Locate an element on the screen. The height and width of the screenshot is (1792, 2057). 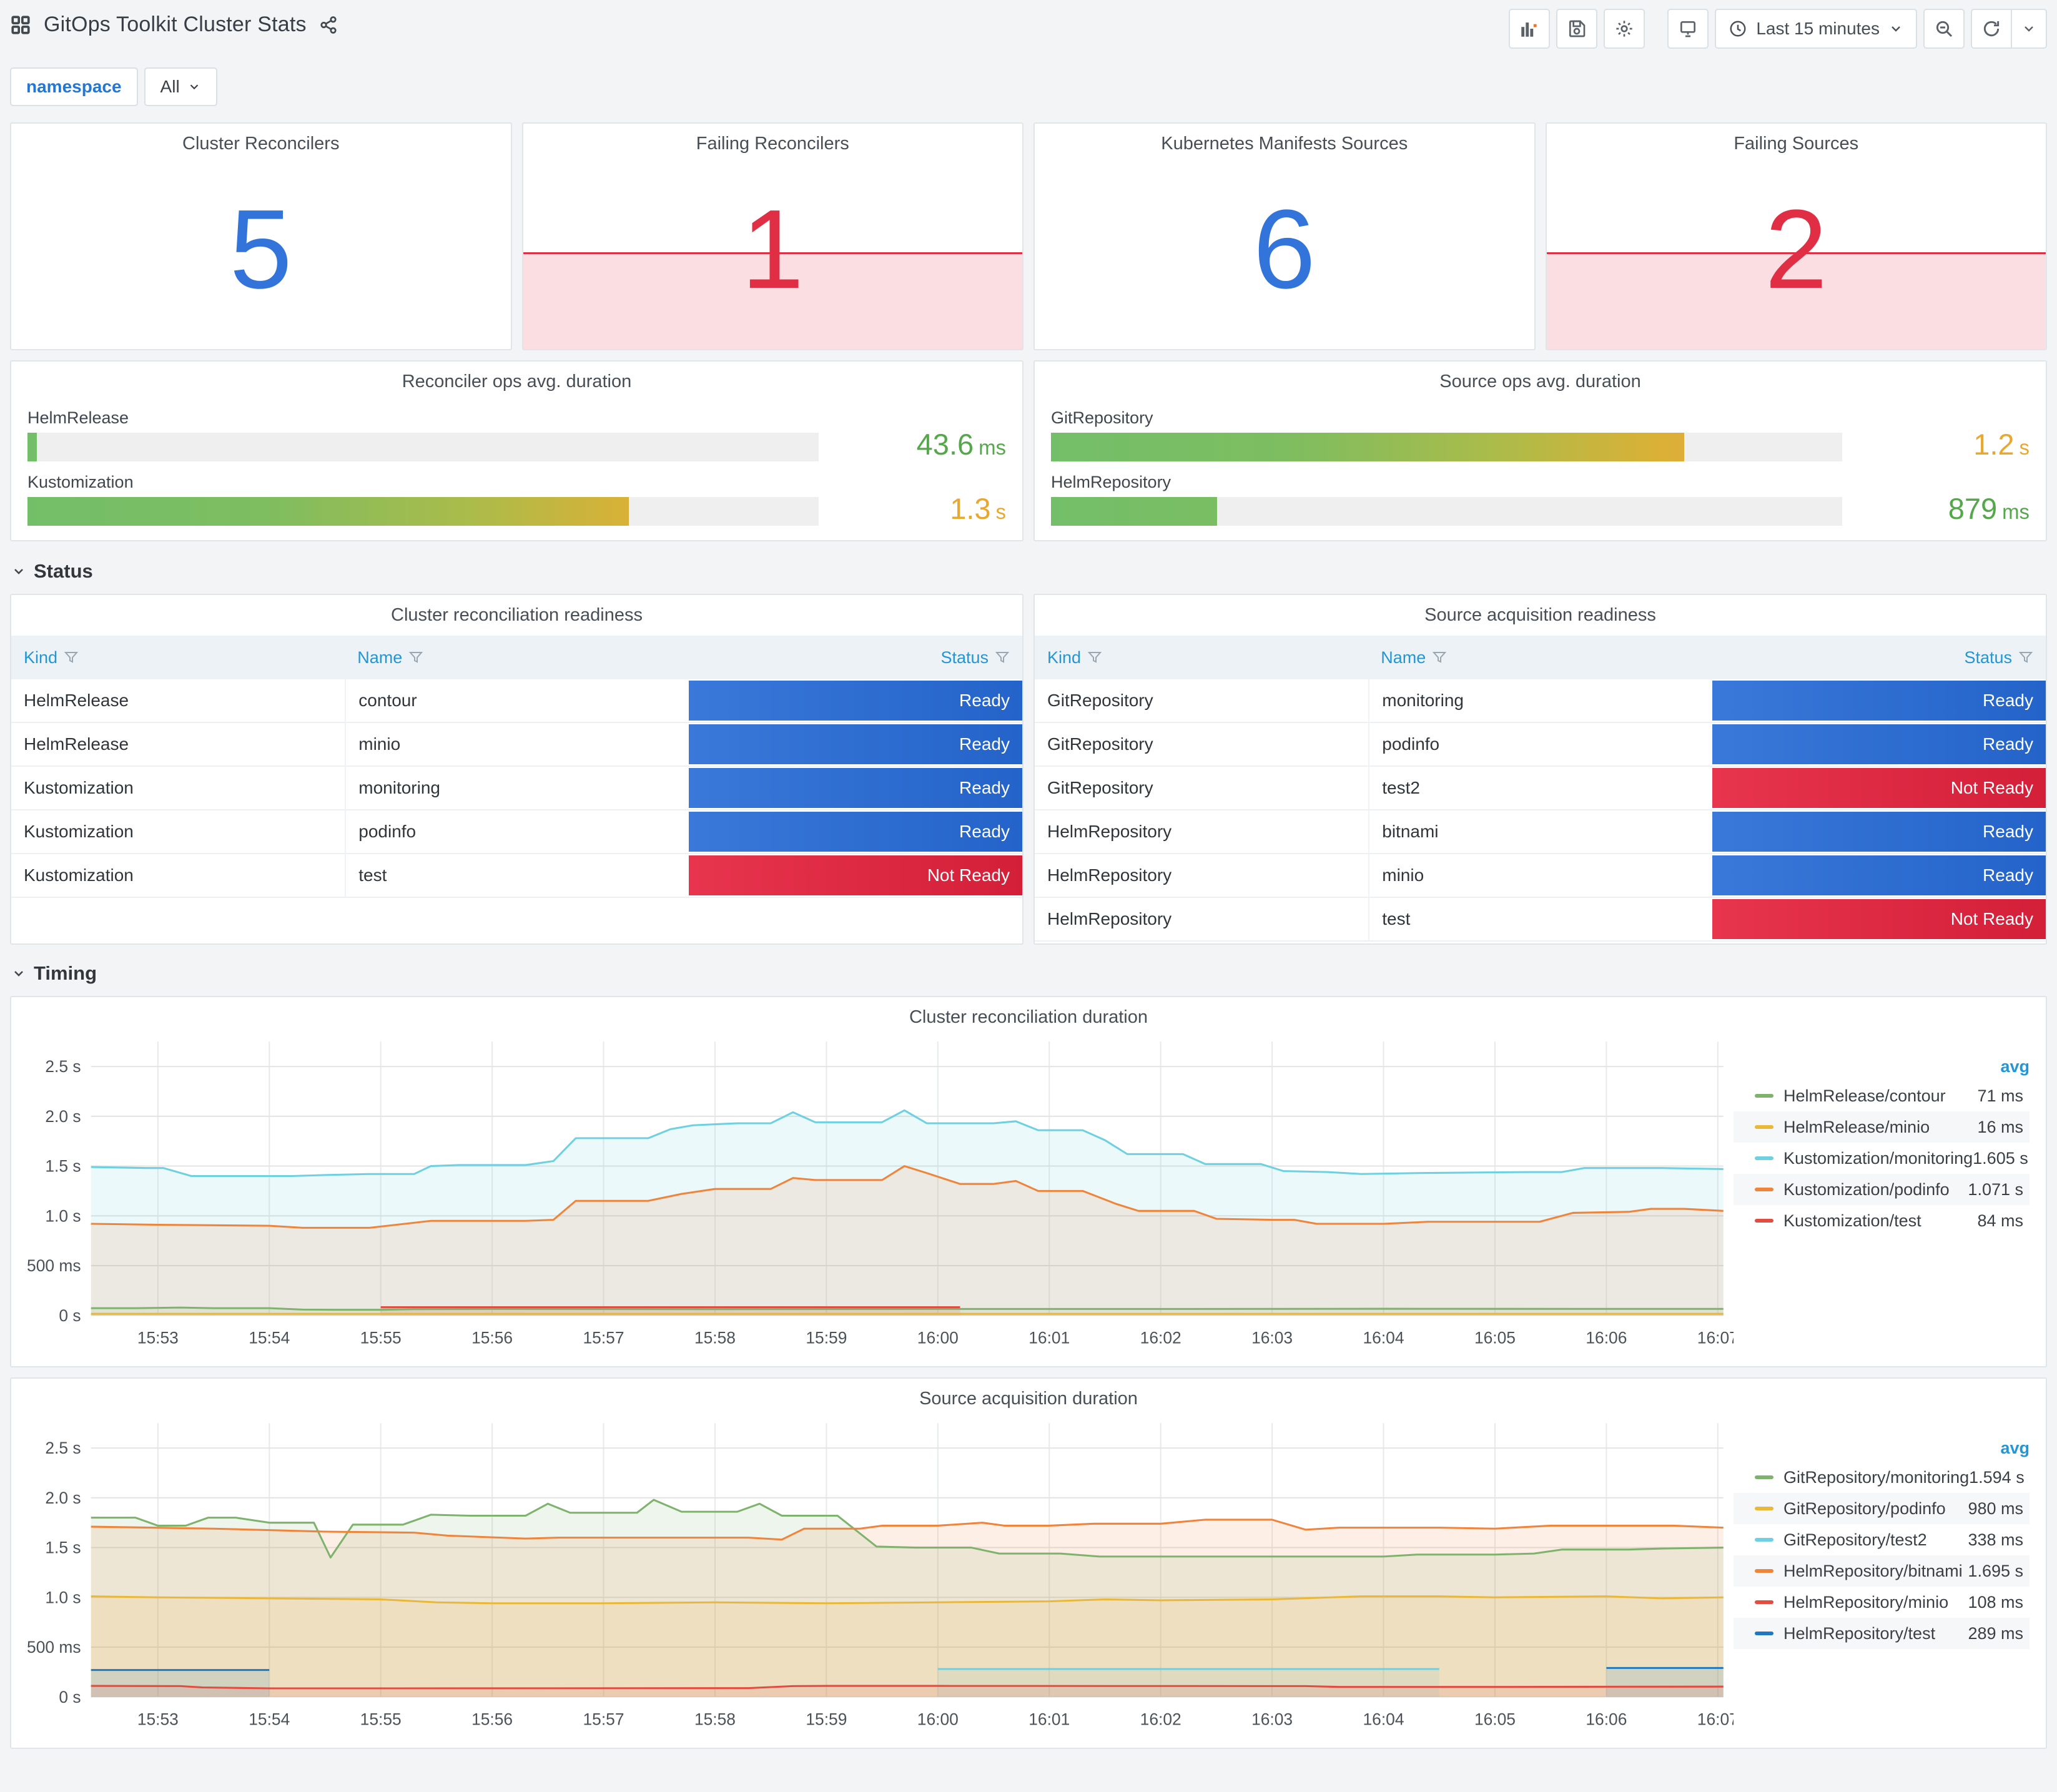
section-timing: Timing is located at coordinates (1029, 973).